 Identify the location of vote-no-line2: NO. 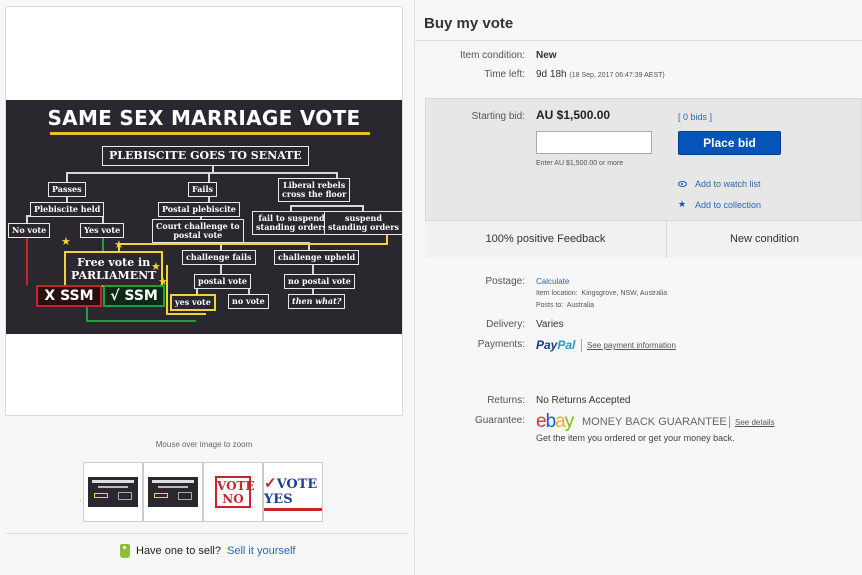
(233, 499).